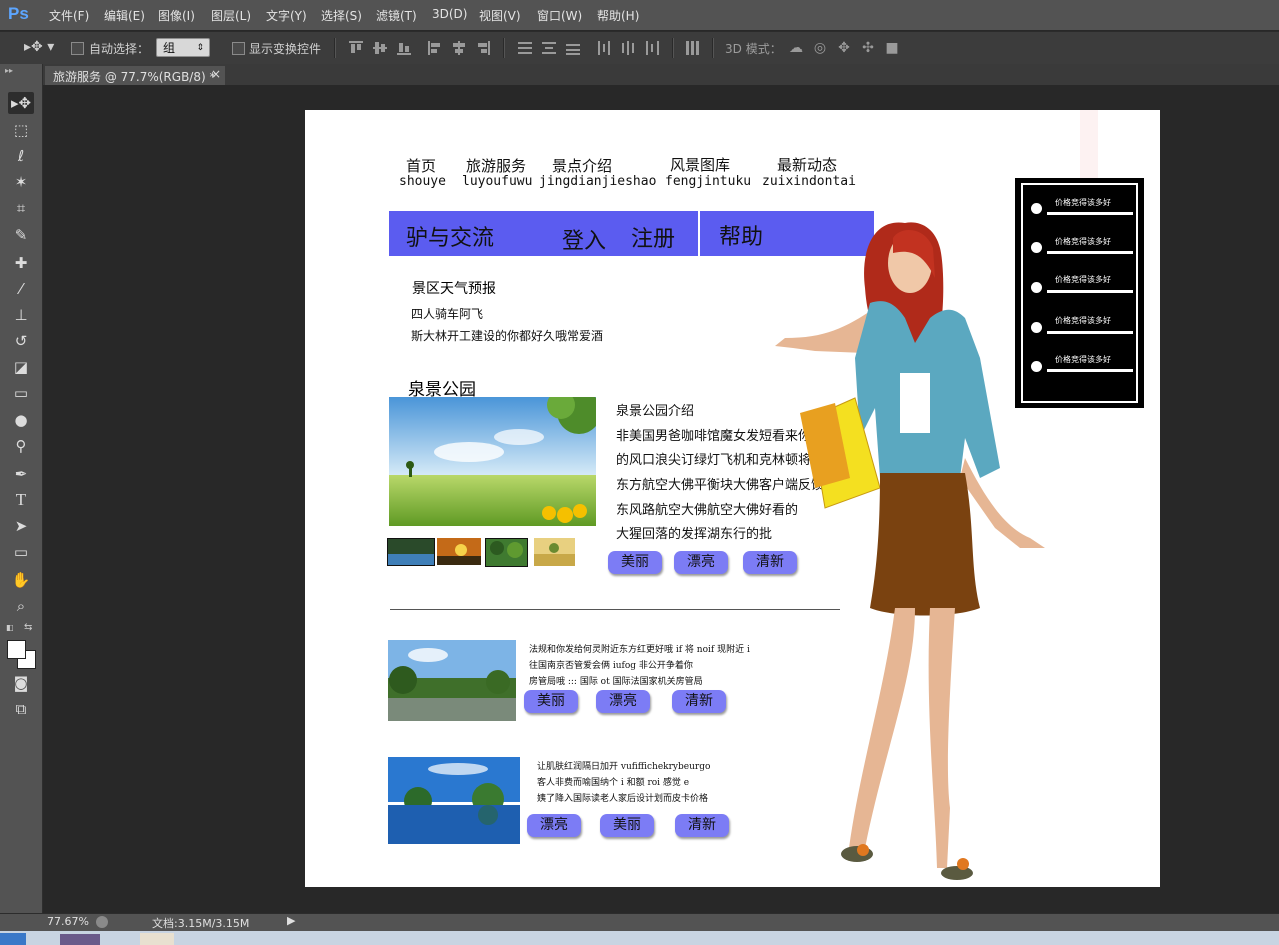  Describe the element at coordinates (21, 446) in the screenshot. I see `dodge-tool-icon: ⚲` at that location.